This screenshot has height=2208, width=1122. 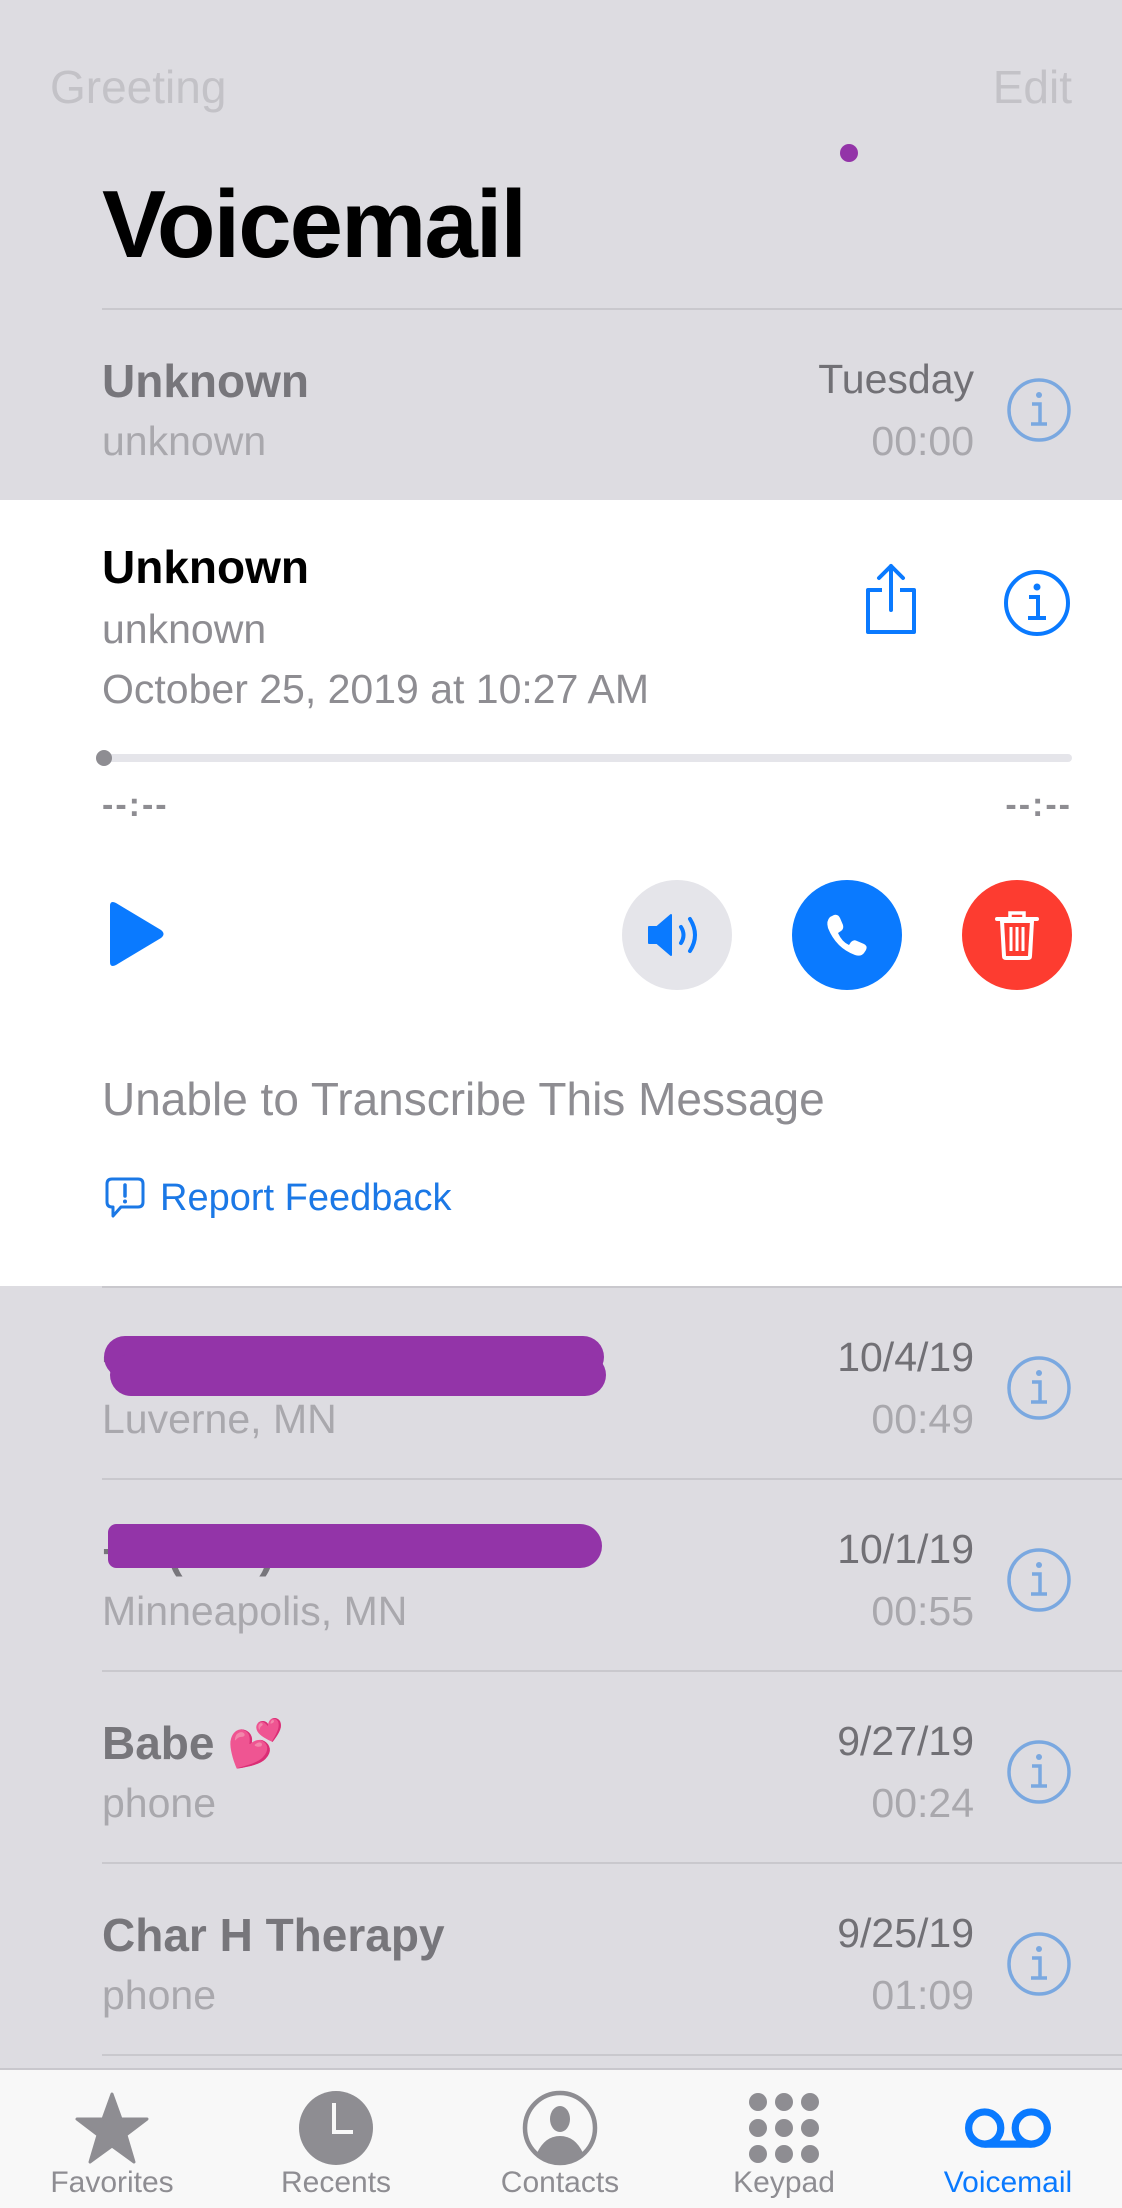 I want to click on voicemail-duration: 00:55, so click(x=922, y=1611).